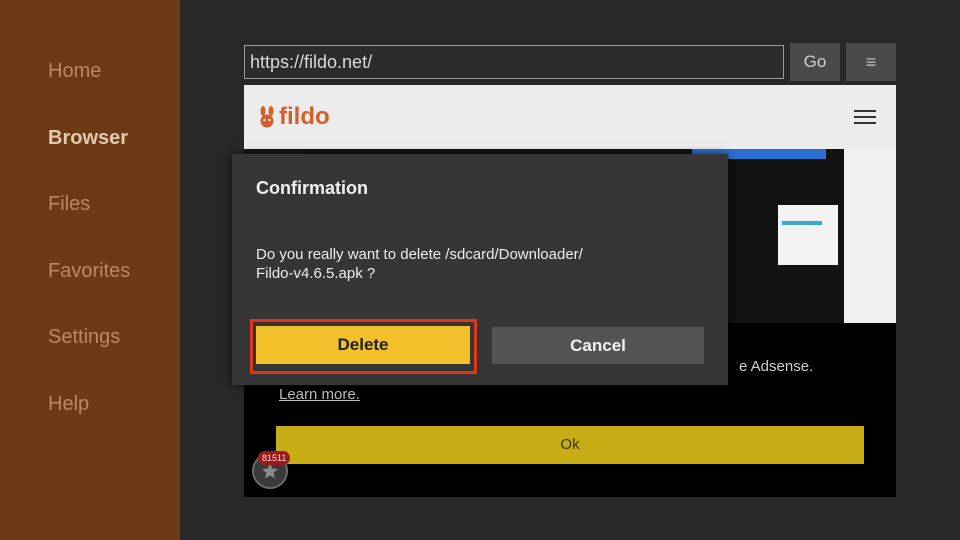 This screenshot has height=540, width=960. Describe the element at coordinates (319, 394) in the screenshot. I see `learn-more-link: Learn more.` at that location.